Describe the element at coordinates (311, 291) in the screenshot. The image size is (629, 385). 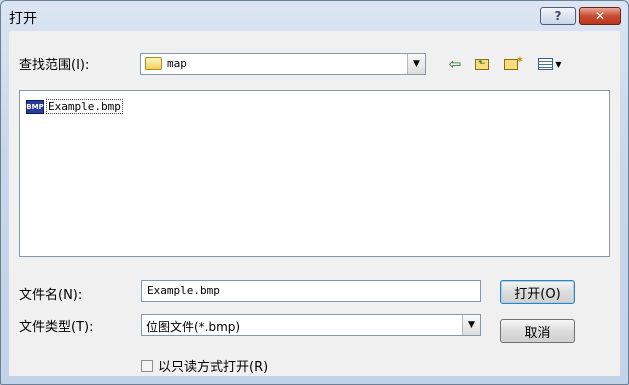
I see `file-name-field: Example.bmp` at that location.